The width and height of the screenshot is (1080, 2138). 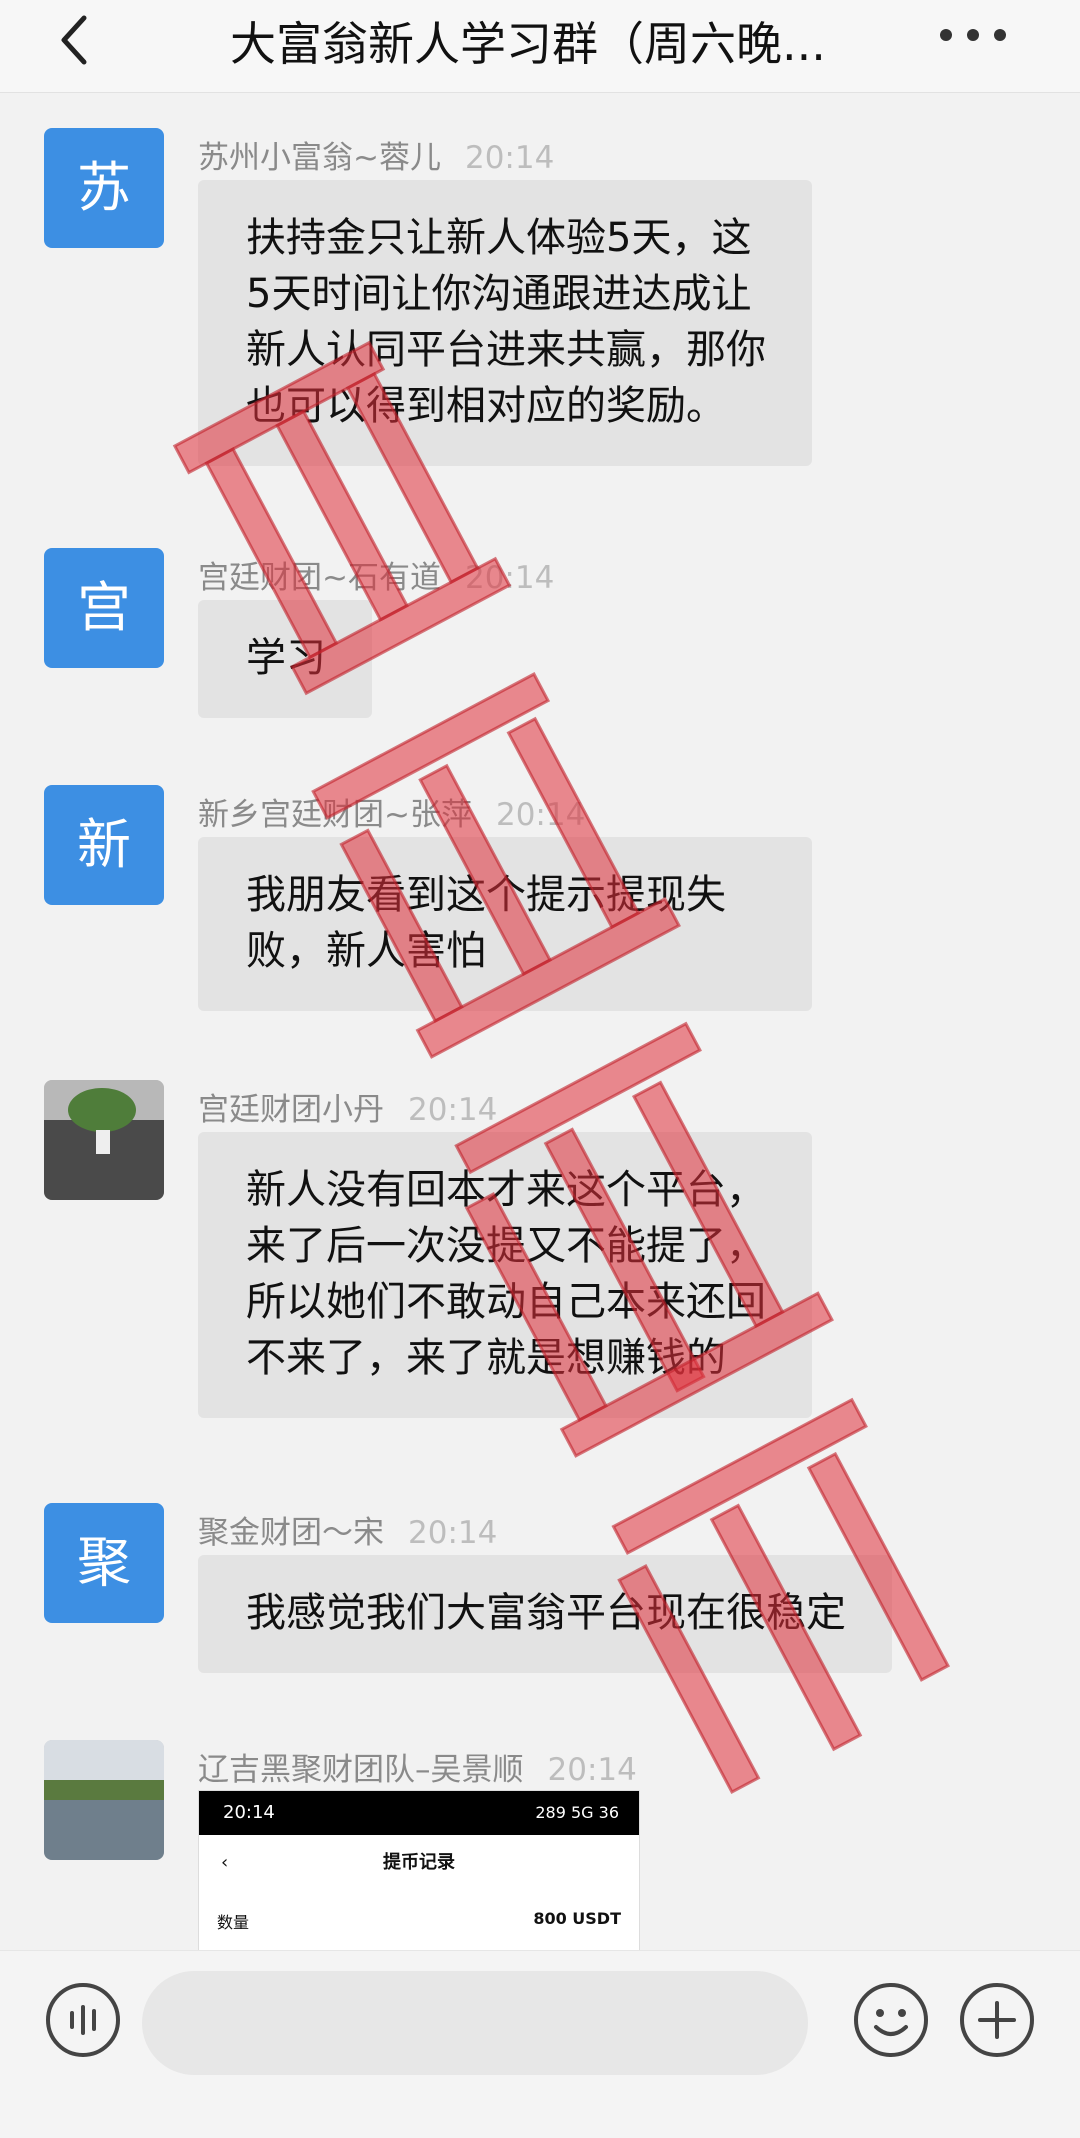 I want to click on message-meta: 宫廷财团~石有道 20:14, so click(x=376, y=574).